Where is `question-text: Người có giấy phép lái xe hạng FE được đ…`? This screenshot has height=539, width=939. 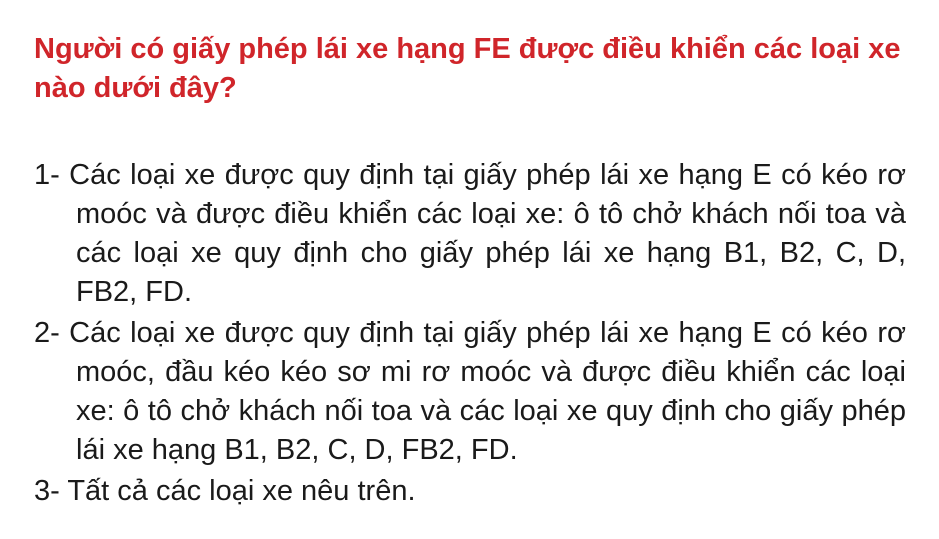 question-text: Người có giấy phép lái xe hạng FE được đ… is located at coordinates (467, 68).